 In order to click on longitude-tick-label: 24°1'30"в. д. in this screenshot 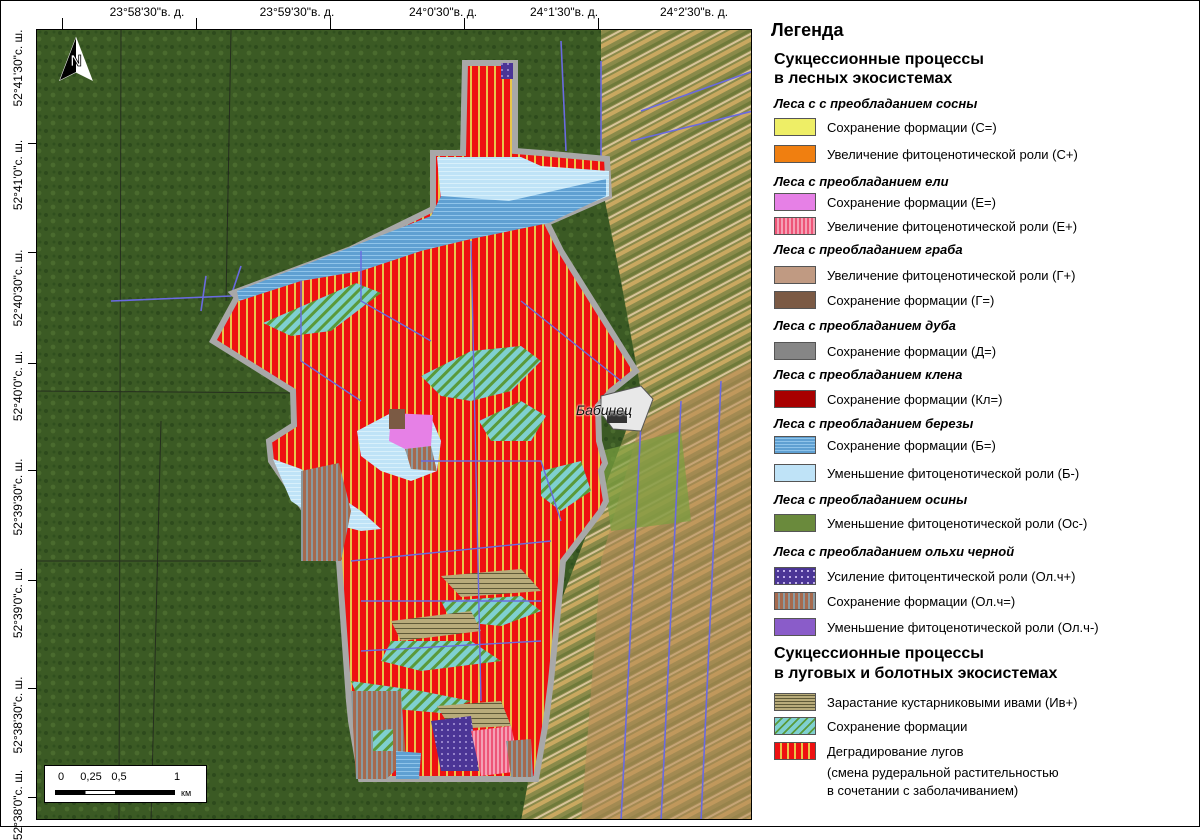, I will do `click(564, 12)`.